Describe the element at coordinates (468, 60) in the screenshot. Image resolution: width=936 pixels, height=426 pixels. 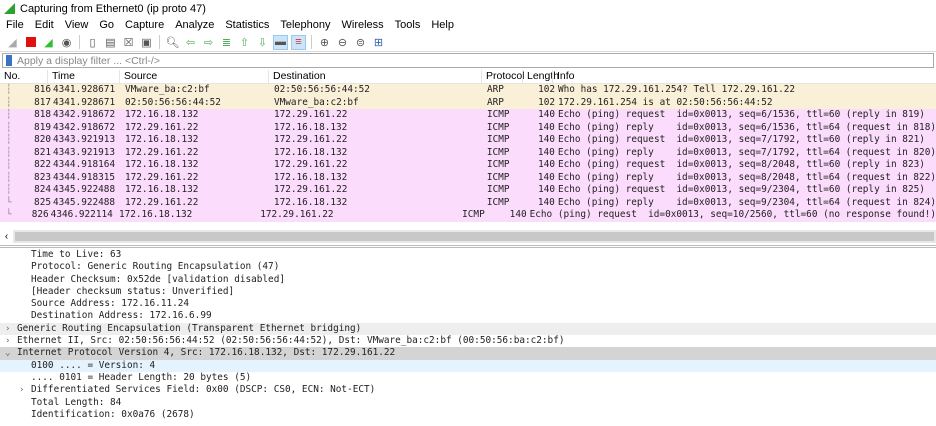
I see `display-filter-input: Apply a display filter ... <Ctrl-/>` at that location.